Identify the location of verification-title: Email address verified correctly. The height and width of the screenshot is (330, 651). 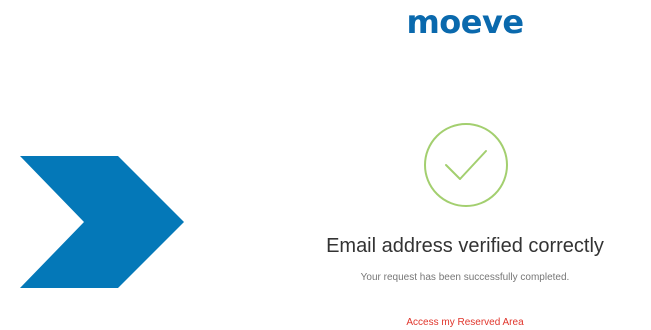
(465, 246).